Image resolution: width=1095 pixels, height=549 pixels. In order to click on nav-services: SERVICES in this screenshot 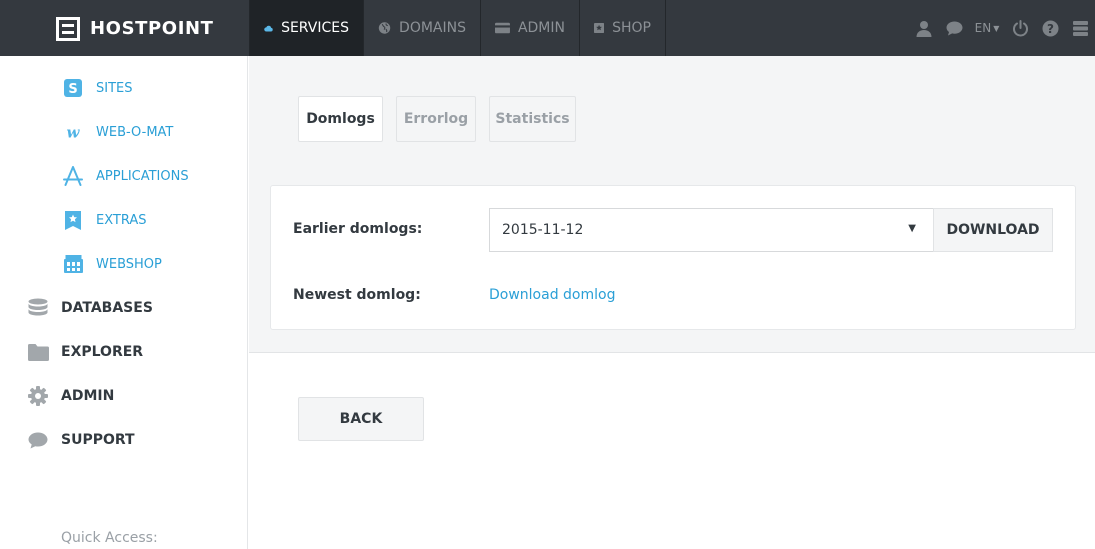, I will do `click(306, 28)`.